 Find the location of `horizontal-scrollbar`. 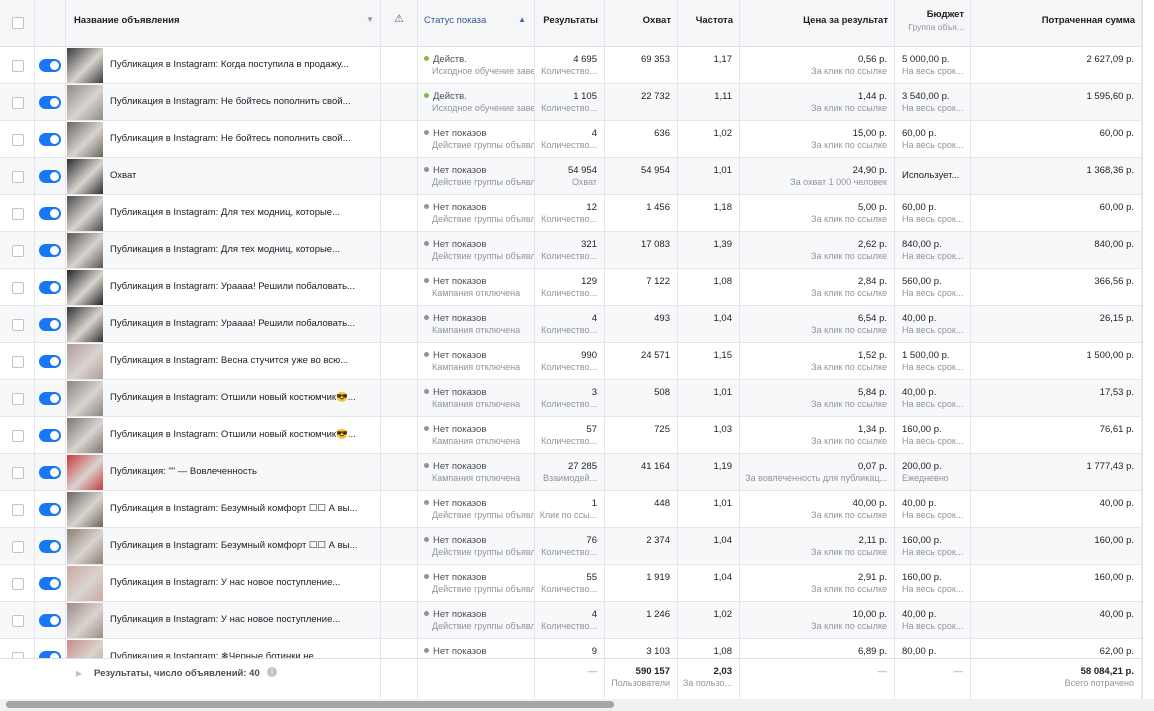

horizontal-scrollbar is located at coordinates (577, 705).